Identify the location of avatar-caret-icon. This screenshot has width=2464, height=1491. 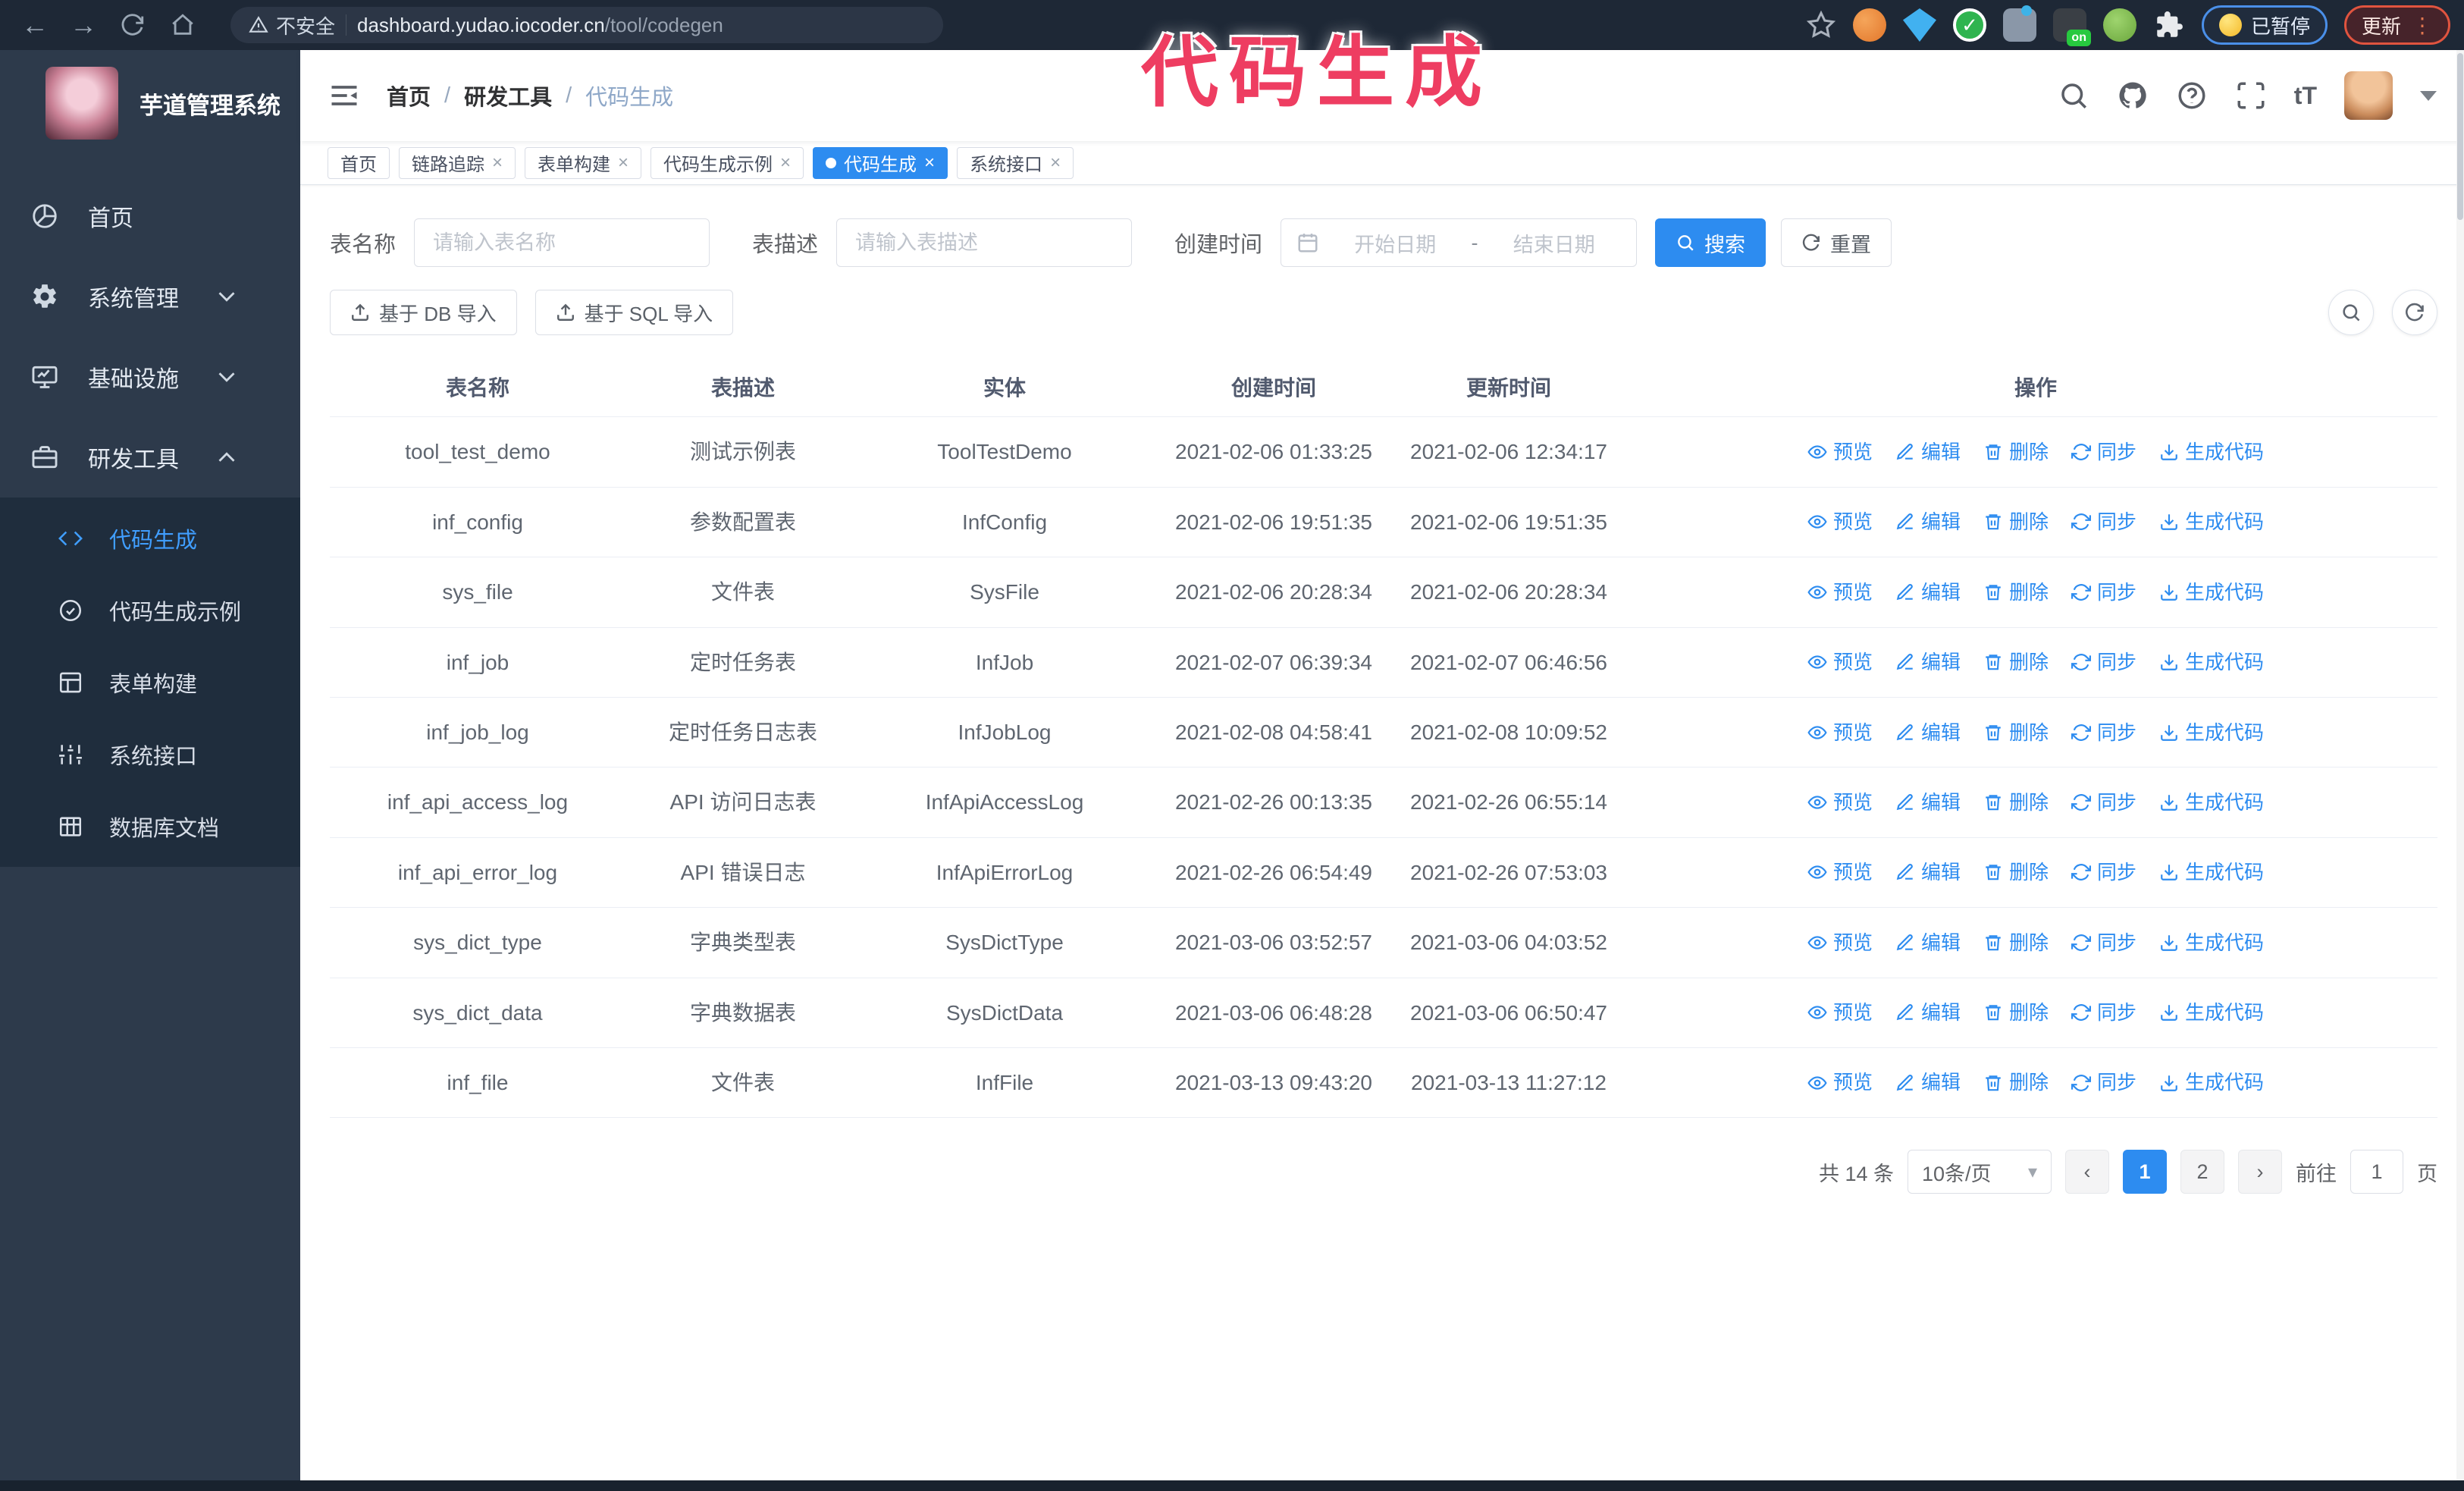
(2428, 95).